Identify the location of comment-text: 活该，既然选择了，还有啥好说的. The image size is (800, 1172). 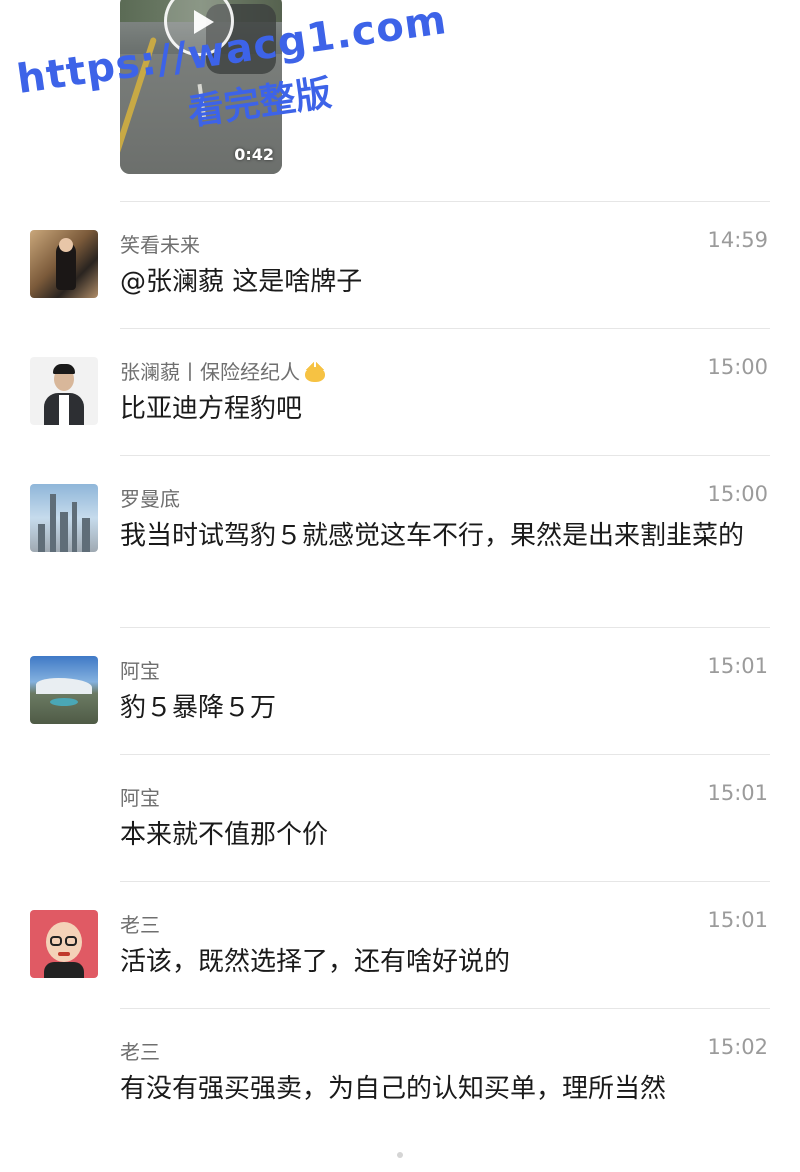
(315, 962).